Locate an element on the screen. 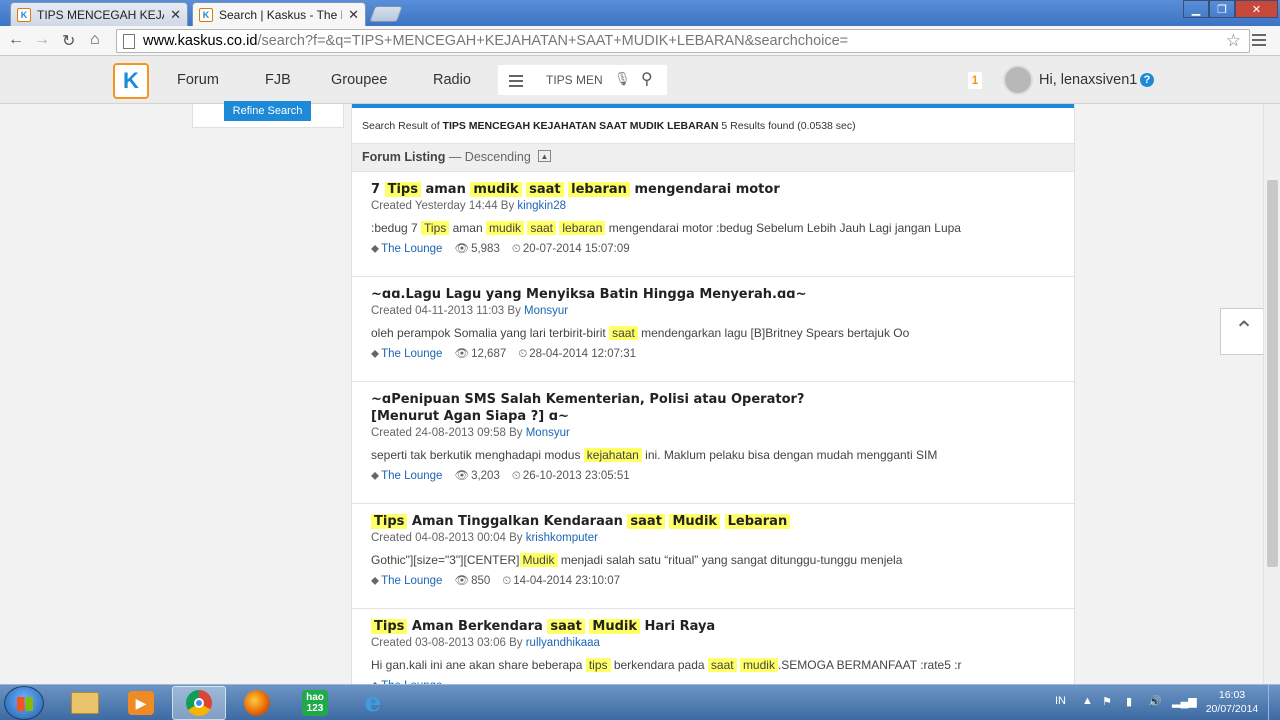 This screenshot has width=1280, height=720. page-scrollbar is located at coordinates (1271, 394).